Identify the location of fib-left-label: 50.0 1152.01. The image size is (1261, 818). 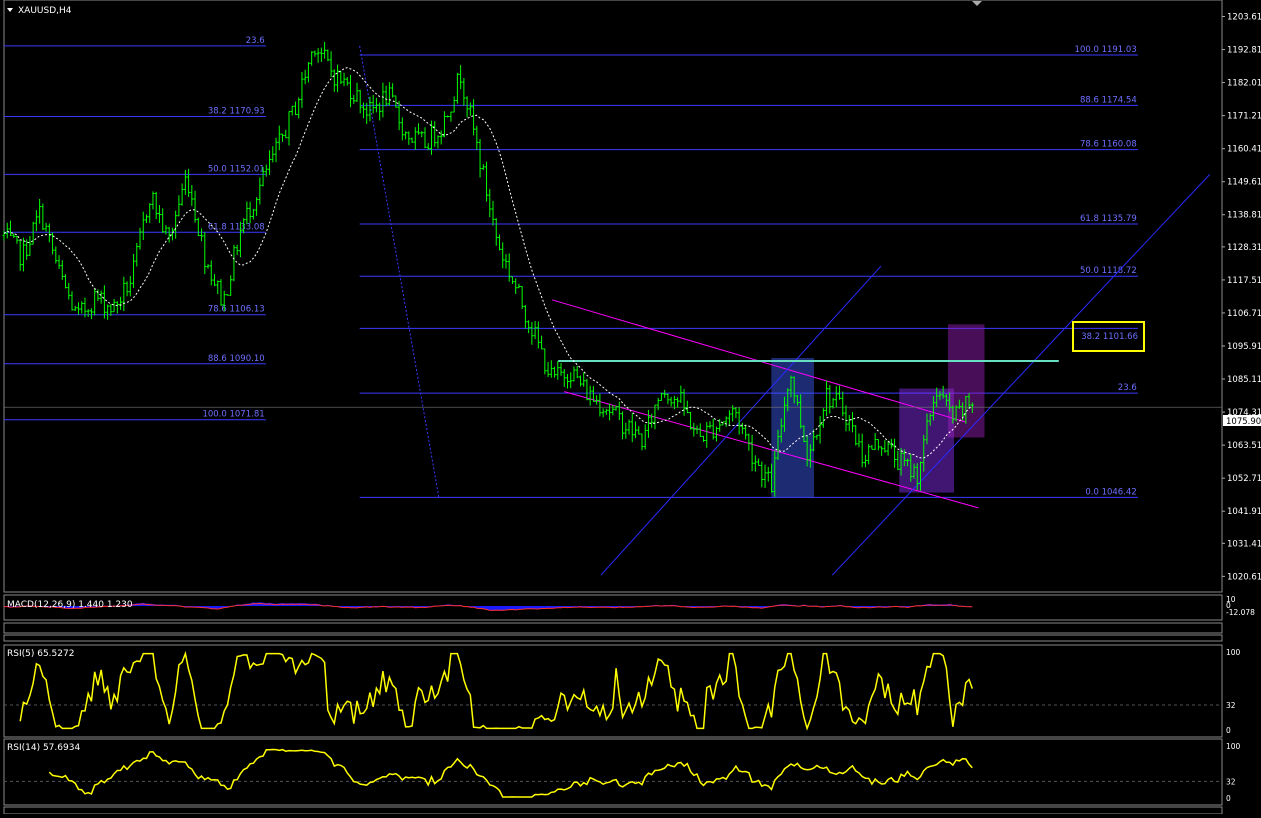
(236, 169).